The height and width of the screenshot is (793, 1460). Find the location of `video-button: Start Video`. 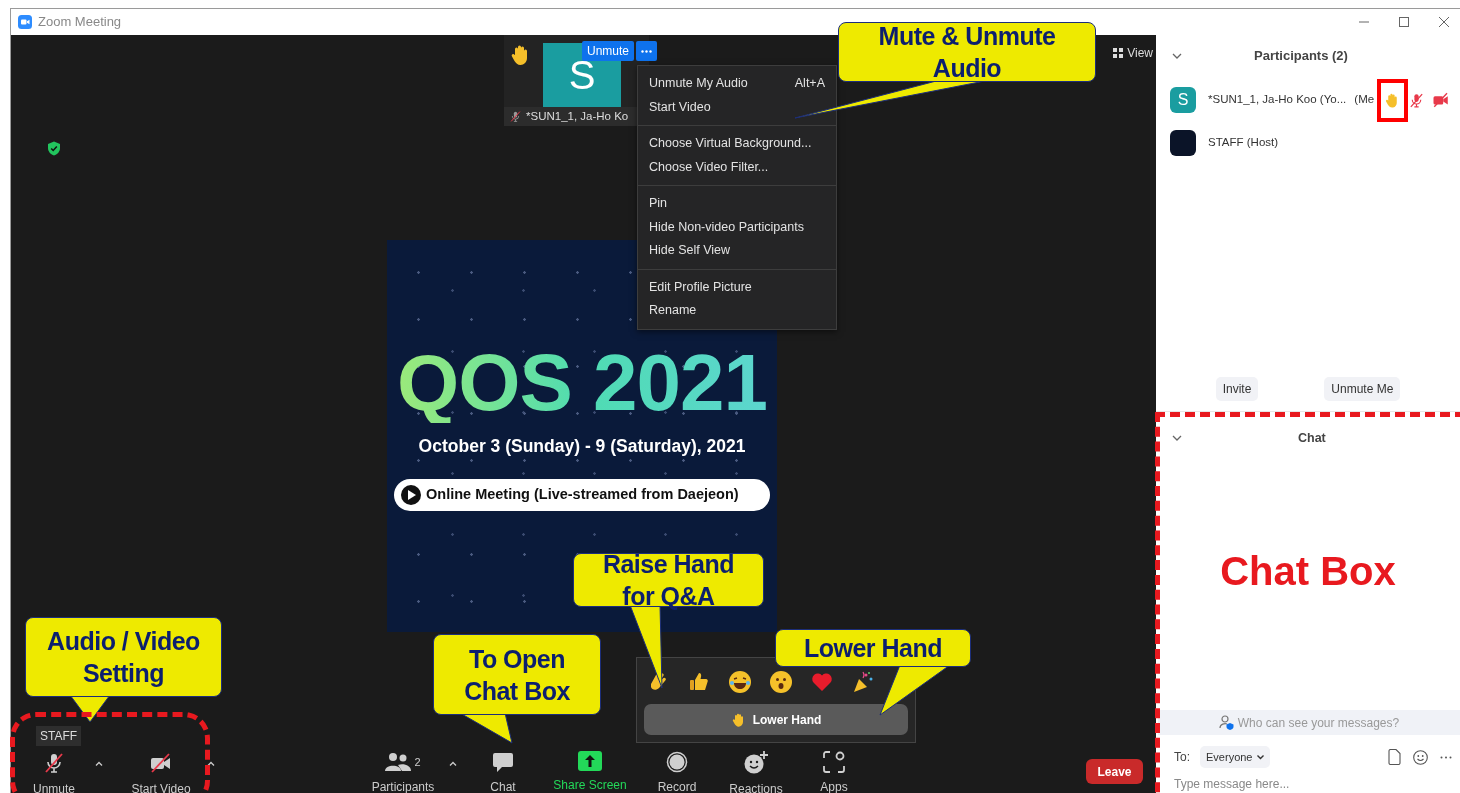

video-button: Start Video is located at coordinates (161, 769).